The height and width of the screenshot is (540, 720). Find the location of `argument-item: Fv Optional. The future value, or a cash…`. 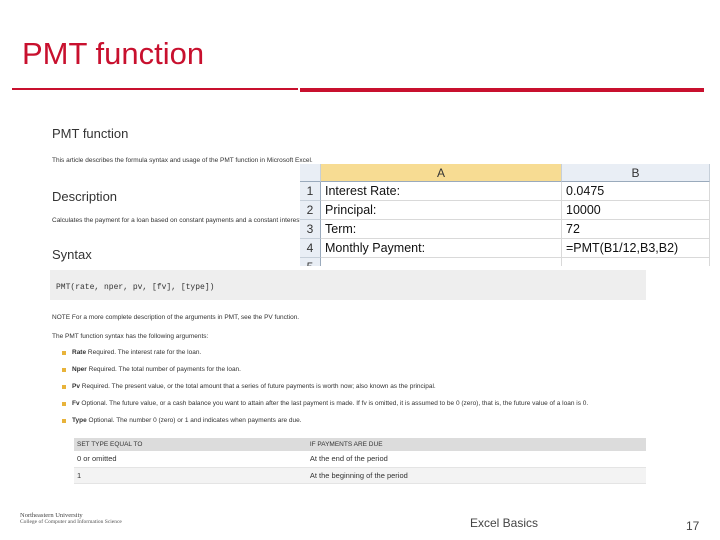

argument-item: Fv Optional. The future value, or a cash… is located at coordinates (325, 408).